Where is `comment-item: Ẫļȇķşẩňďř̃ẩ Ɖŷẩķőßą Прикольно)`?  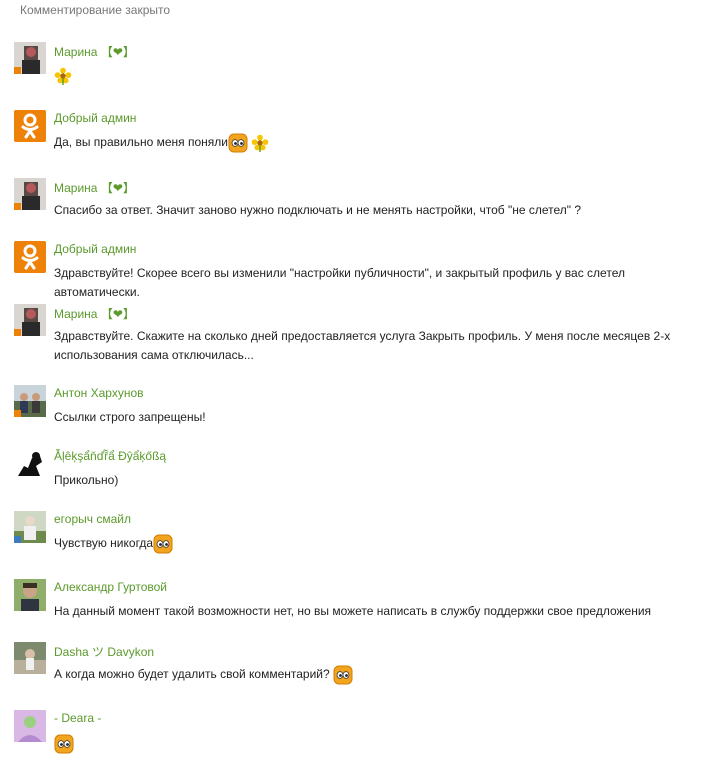 comment-item: Ẫļȇķşẩňďř̃ẩ Ɖŷẩķőßą Прикольно) is located at coordinates (356, 470).